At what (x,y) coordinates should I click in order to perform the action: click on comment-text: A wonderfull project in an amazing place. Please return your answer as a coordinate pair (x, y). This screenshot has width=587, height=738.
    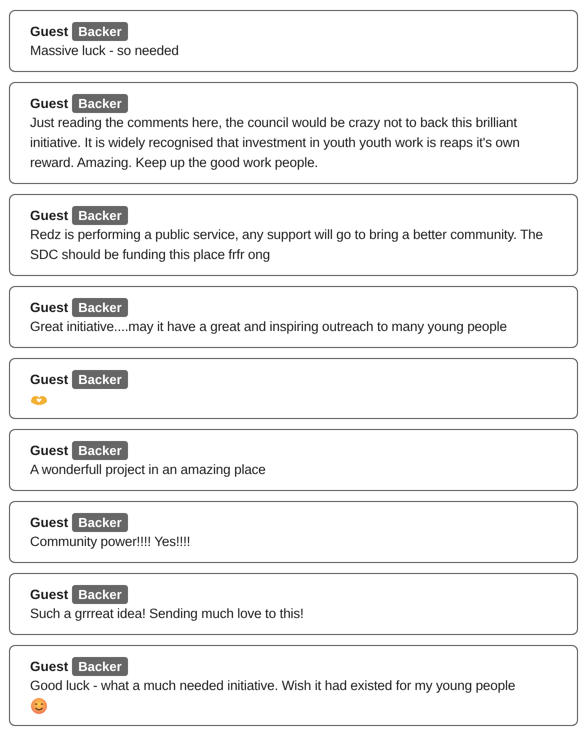
    Looking at the image, I should click on (148, 470).